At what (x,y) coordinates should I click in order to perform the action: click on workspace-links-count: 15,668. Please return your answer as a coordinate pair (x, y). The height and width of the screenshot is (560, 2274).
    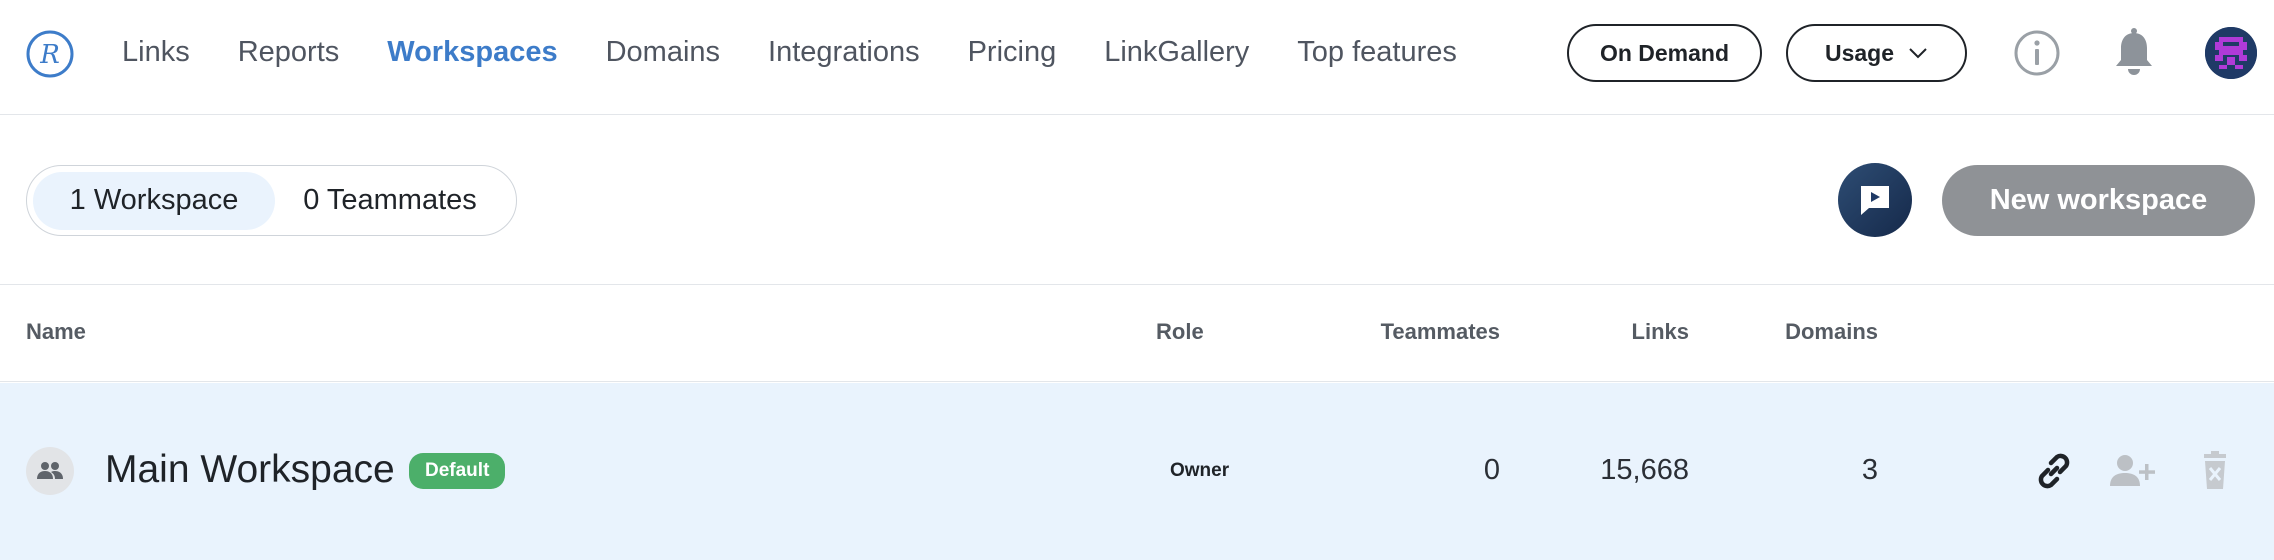
    Looking at the image, I should click on (1644, 470).